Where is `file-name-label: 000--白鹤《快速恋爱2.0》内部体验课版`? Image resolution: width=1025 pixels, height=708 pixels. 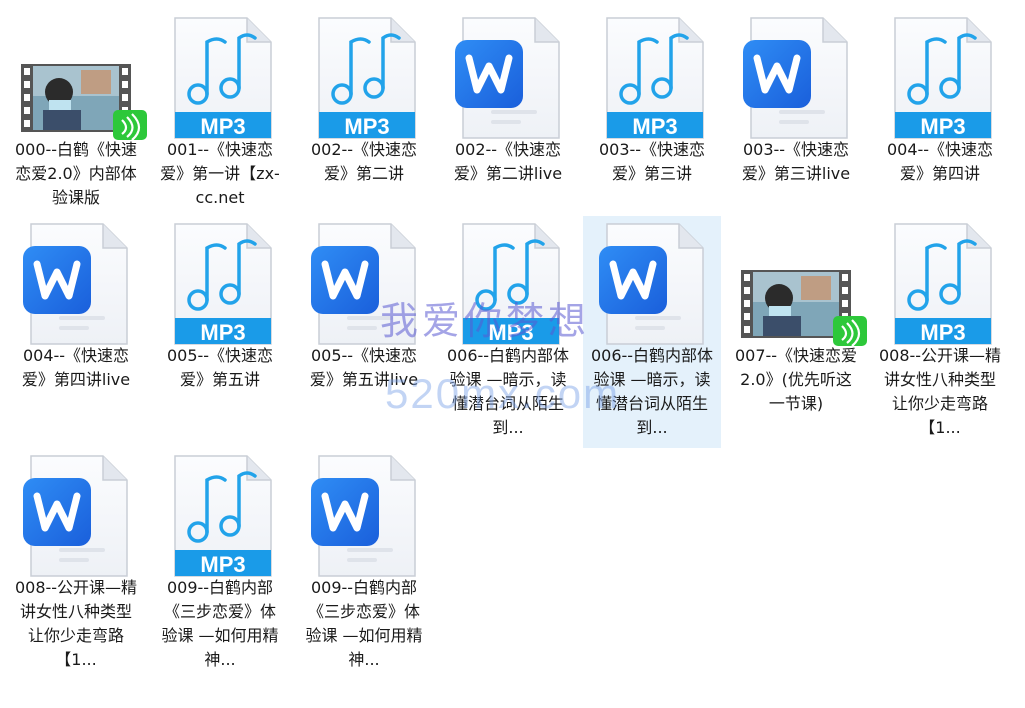 file-name-label: 000--白鹤《快速恋爱2.0》内部体验课版 is located at coordinates (76, 173).